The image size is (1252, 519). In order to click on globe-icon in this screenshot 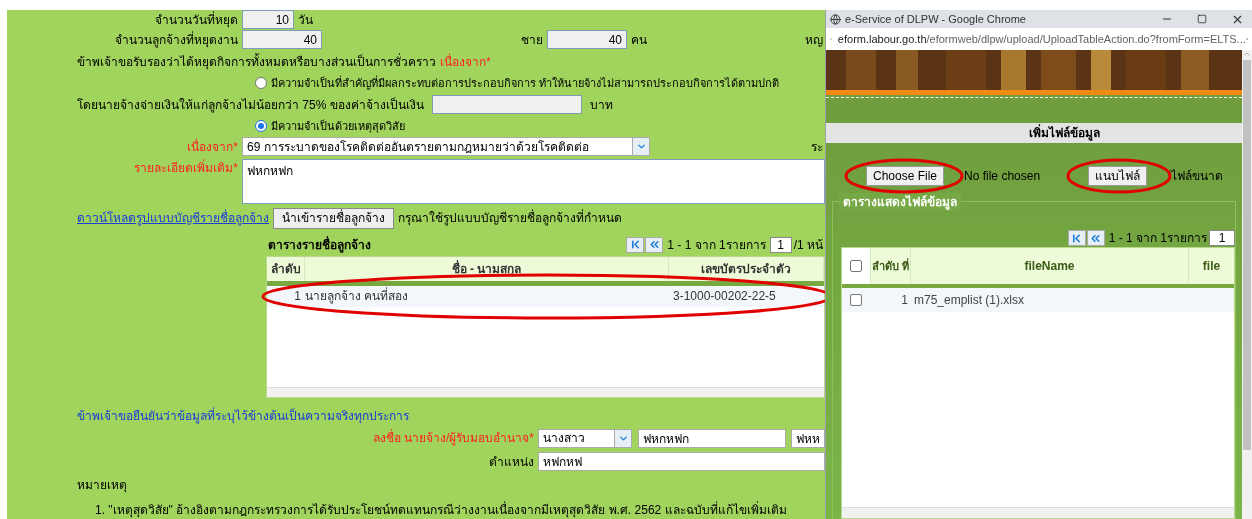, I will do `click(835, 19)`.